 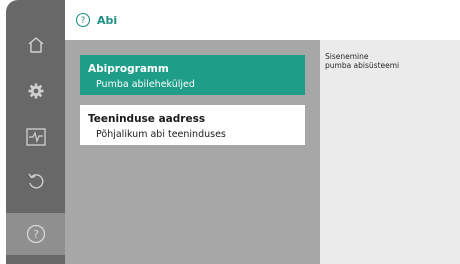 I want to click on gear-icon, so click(x=35, y=91).